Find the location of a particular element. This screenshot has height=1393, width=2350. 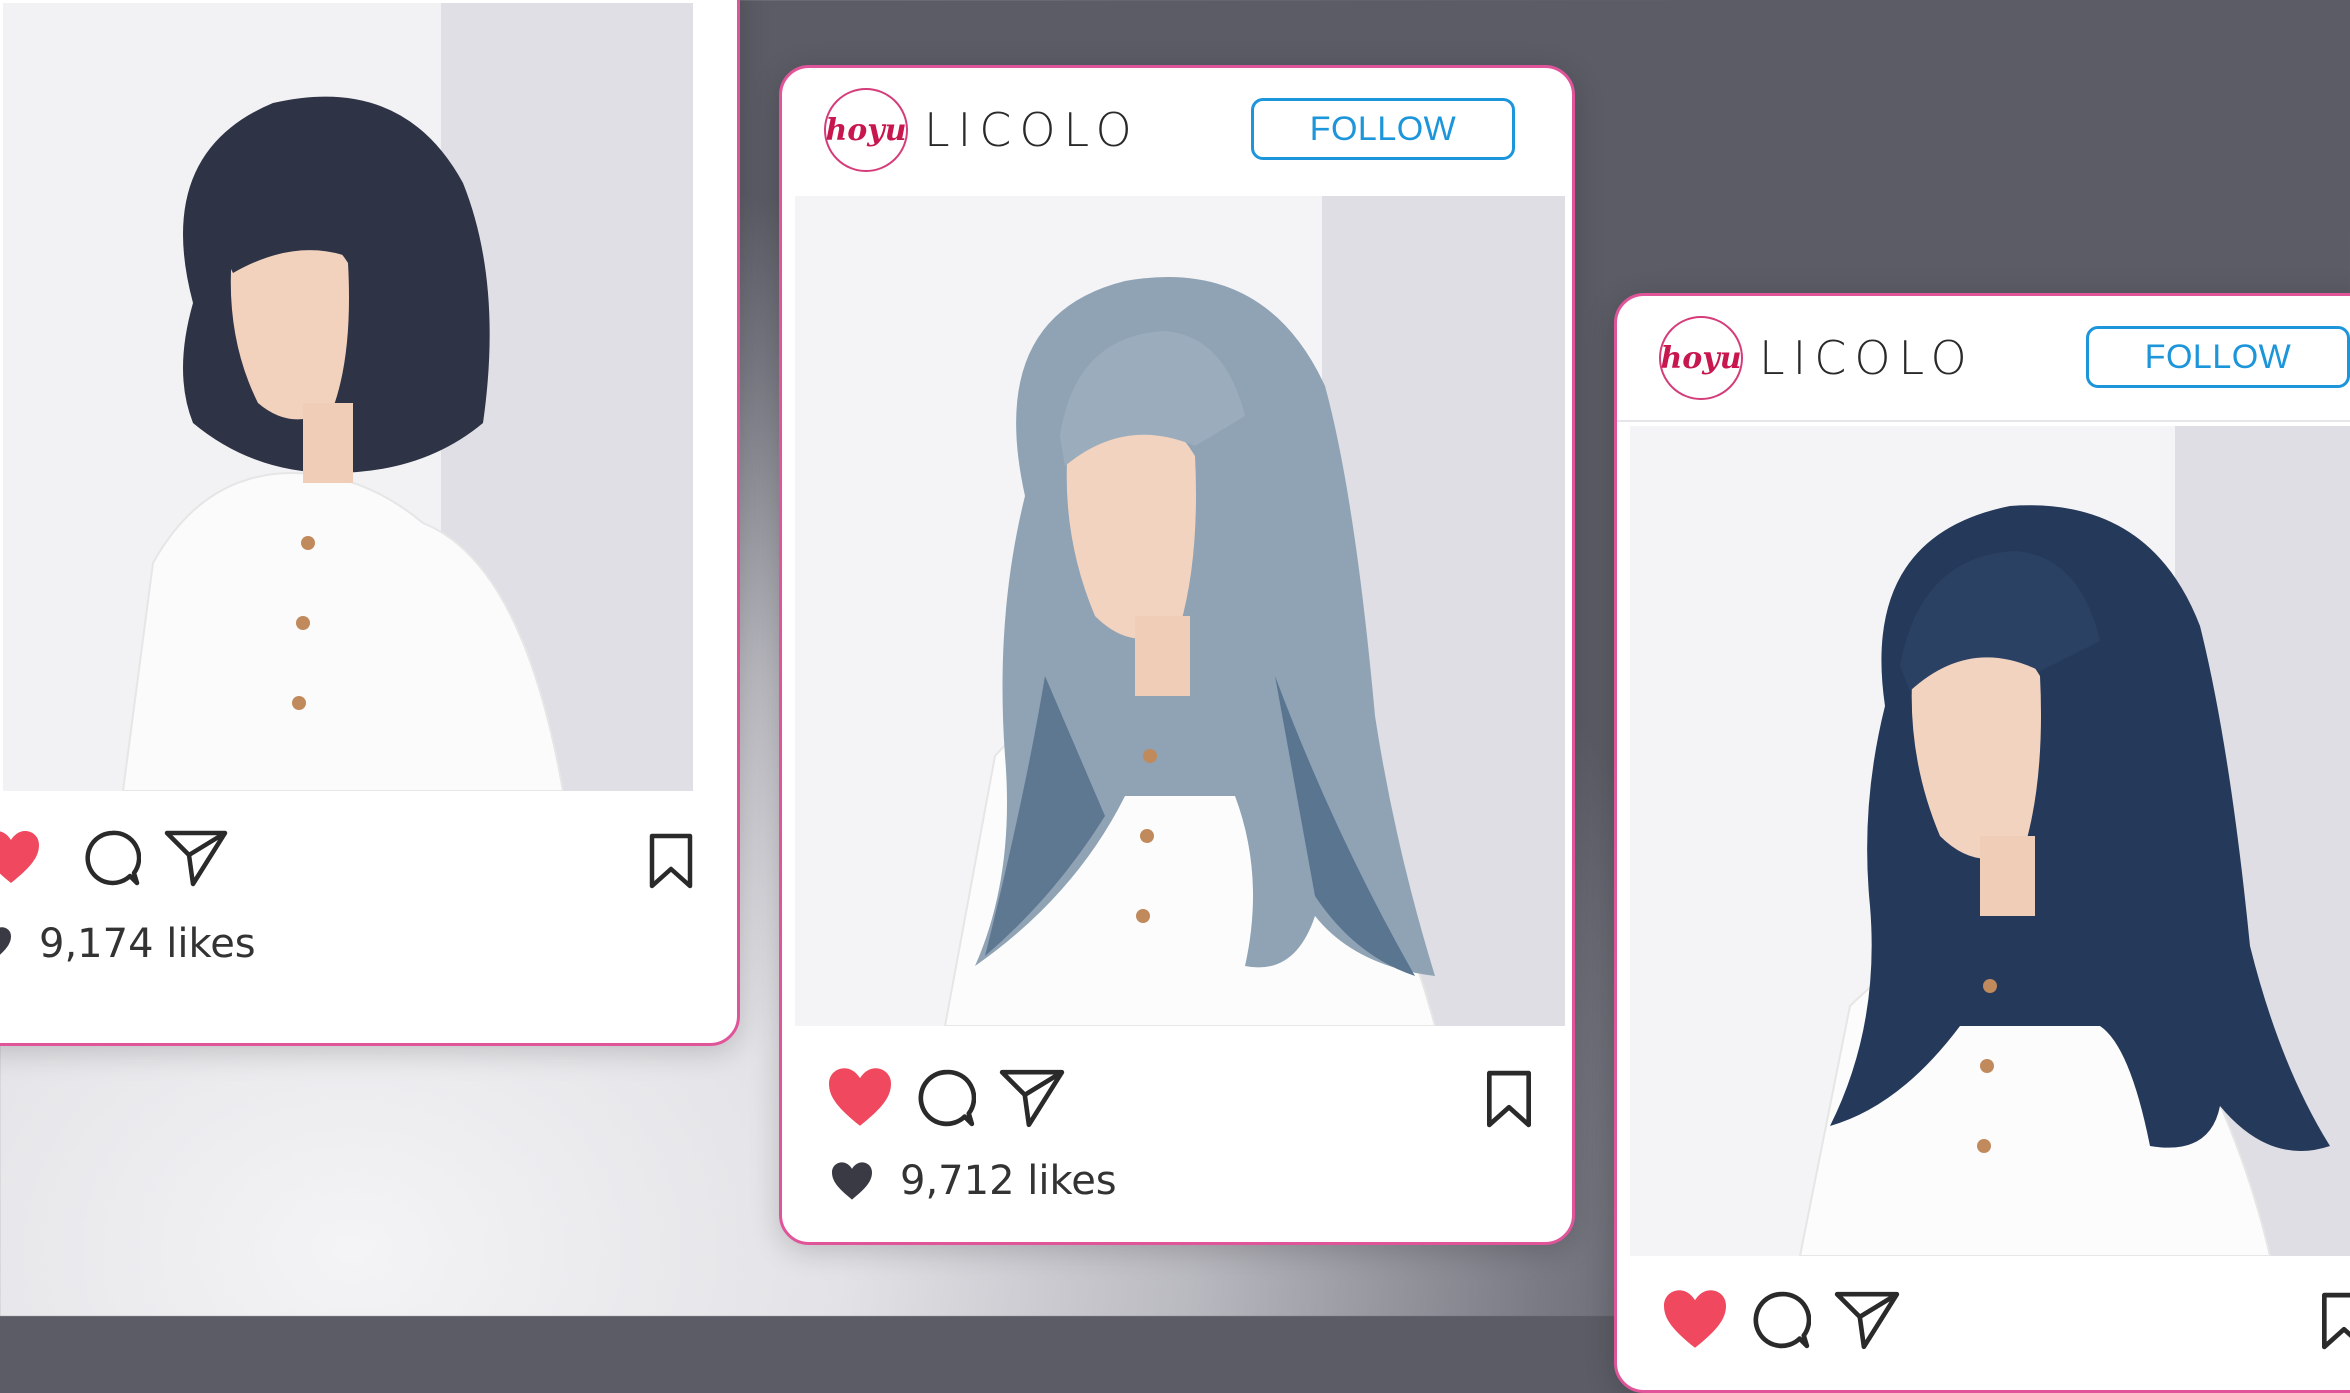

likes-count: 9,712 likes is located at coordinates (1008, 1181).